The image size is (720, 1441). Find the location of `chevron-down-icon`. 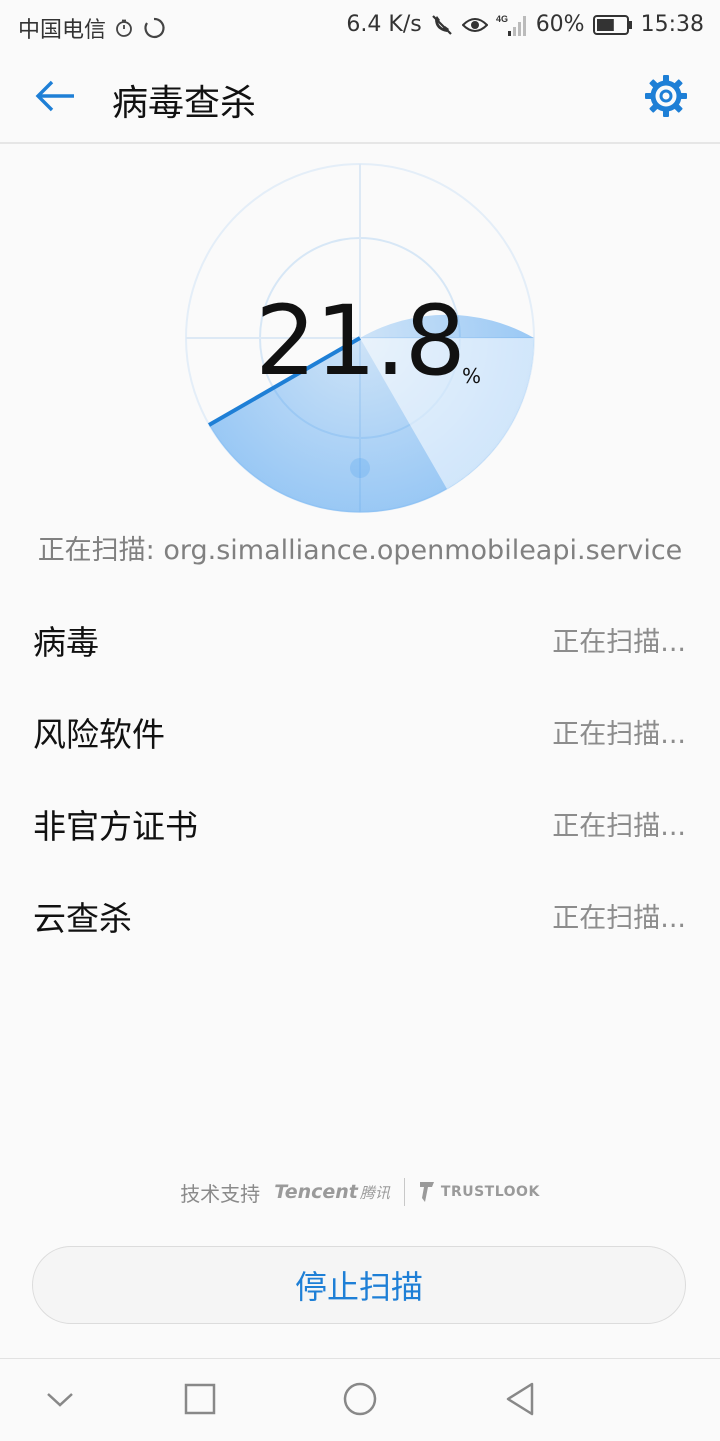

chevron-down-icon is located at coordinates (60, 1401).